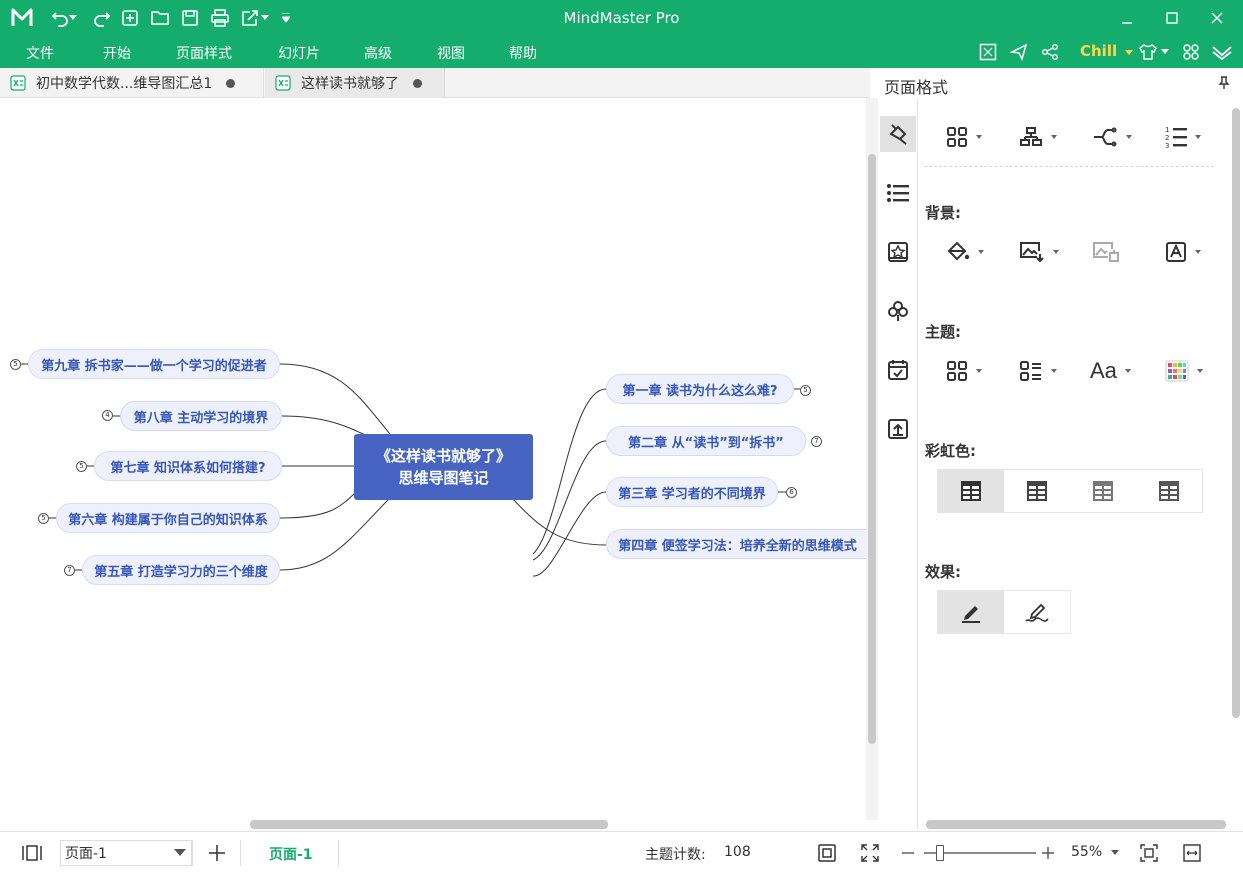 The image size is (1243, 873). What do you see at coordinates (736, 544) in the screenshot?
I see `topic-chapter-4: 第四章 便签学习法：培养全新的思维模式` at bounding box center [736, 544].